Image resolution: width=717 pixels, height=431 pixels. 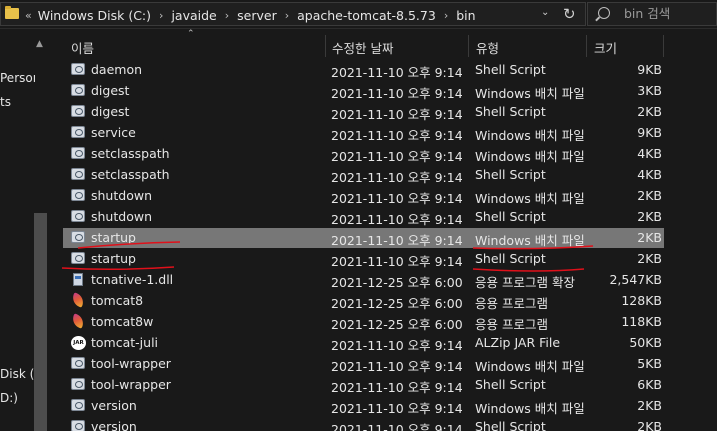 I want to click on file-row: startup 2021-11-10 오후 9:14 Shell Script 2KB, so click(x=363, y=259).